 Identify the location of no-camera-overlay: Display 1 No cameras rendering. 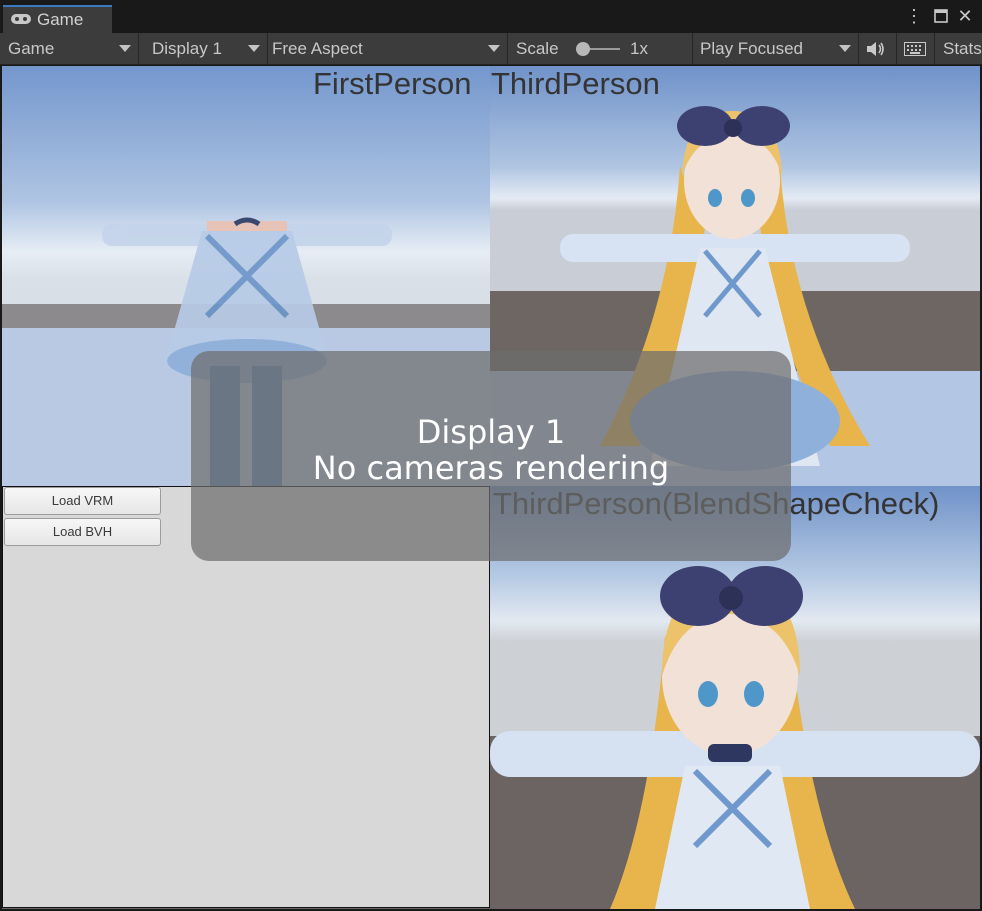
(491, 456).